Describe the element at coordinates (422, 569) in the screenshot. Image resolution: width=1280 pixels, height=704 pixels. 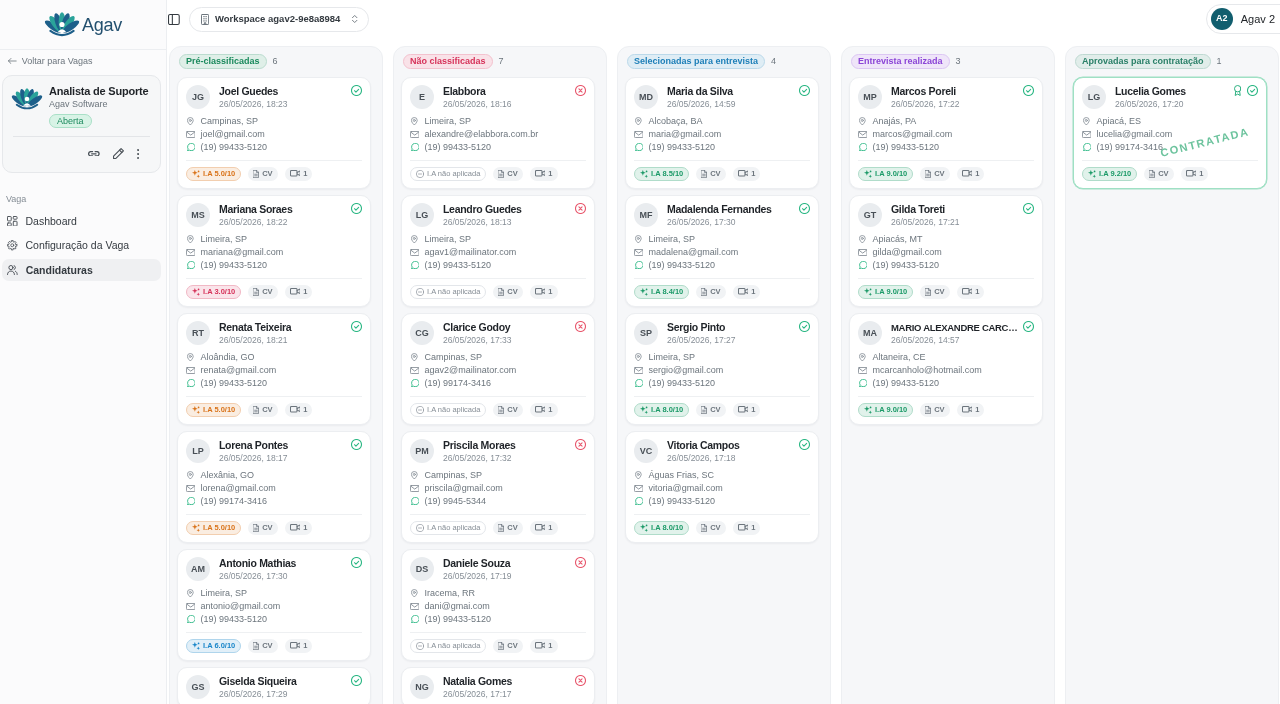
I see `candidate-avatar: DS` at that location.